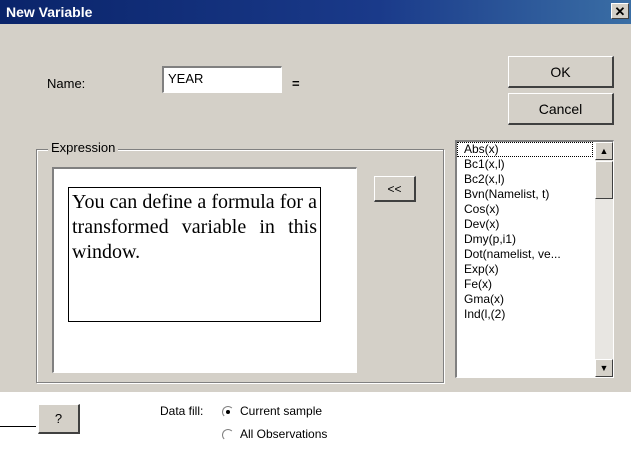 This screenshot has height=461, width=631. What do you see at coordinates (604, 151) in the screenshot?
I see `scroll-up-icon: ▲` at bounding box center [604, 151].